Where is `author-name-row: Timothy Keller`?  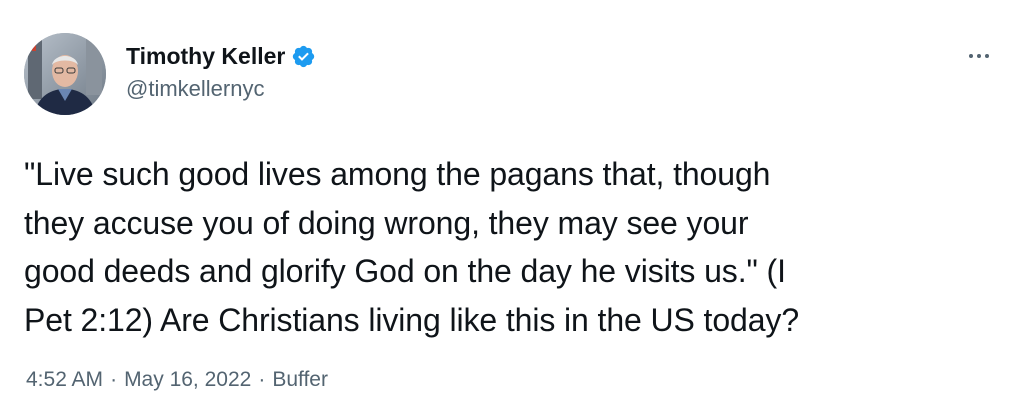 author-name-row: Timothy Keller is located at coordinates (221, 56).